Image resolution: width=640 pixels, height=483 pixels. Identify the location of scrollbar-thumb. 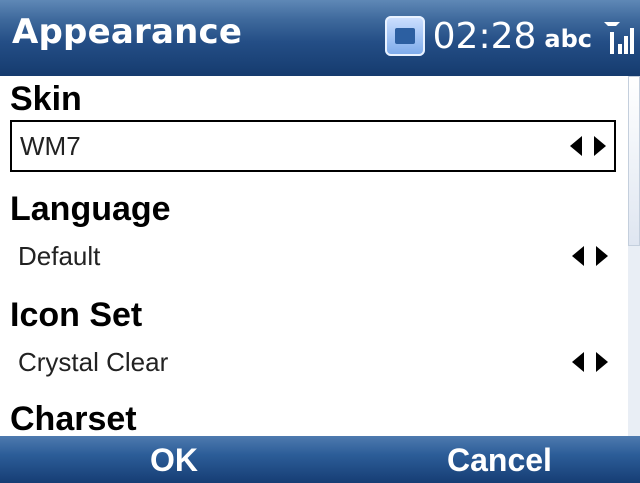
(634, 161).